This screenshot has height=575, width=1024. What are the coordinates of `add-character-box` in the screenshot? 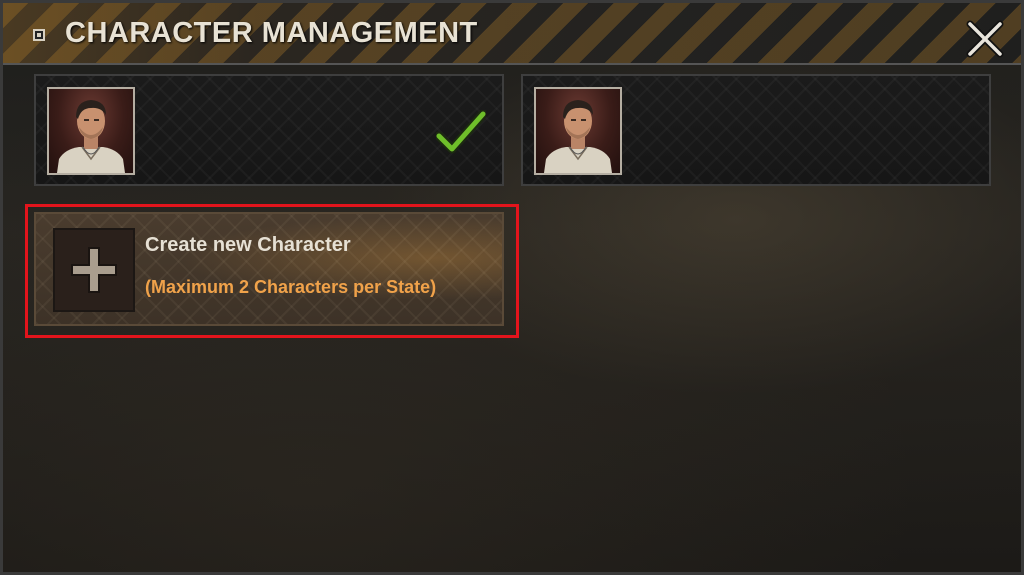 It's located at (94, 270).